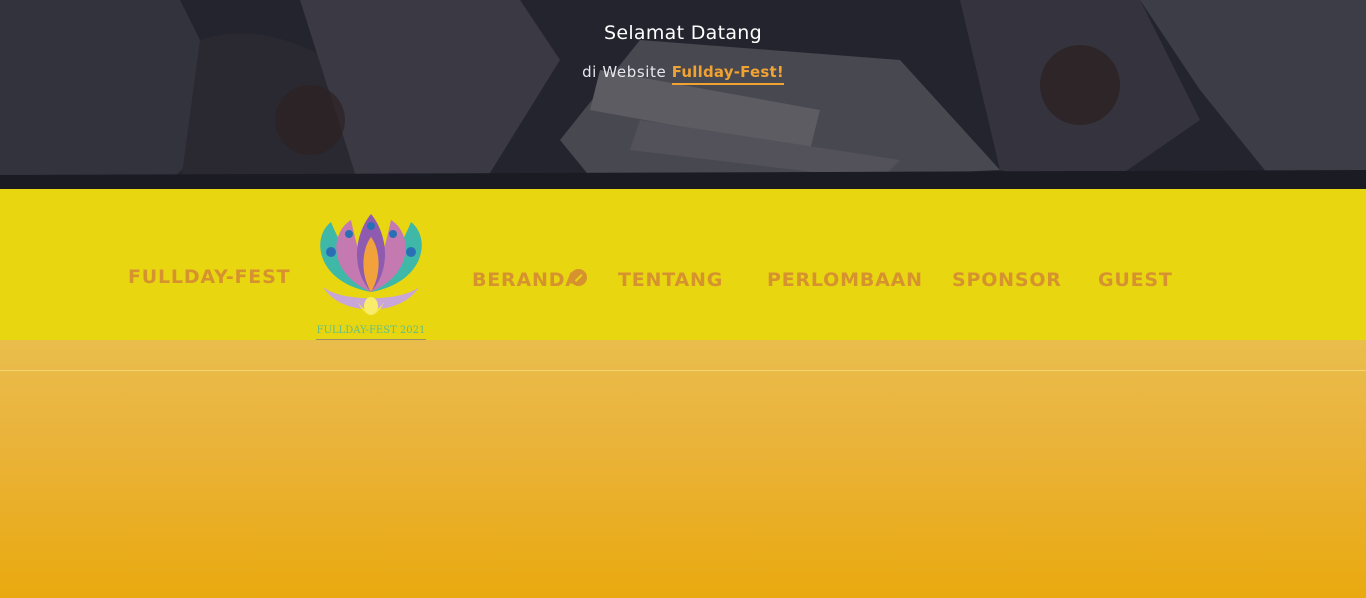 This screenshot has width=1366, height=598. Describe the element at coordinates (1135, 280) in the screenshot. I see `nav-item-guest: GUEST` at that location.